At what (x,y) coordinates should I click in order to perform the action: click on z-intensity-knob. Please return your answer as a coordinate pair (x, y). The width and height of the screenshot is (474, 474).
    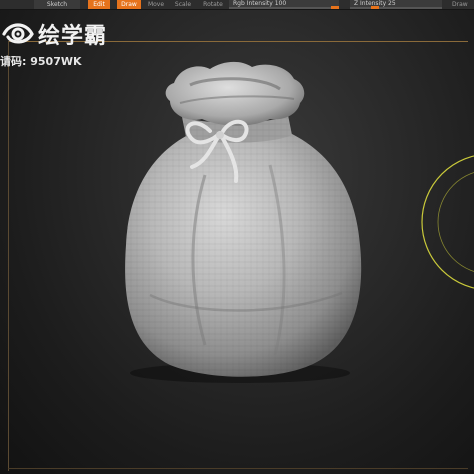
    Looking at the image, I should click on (375, 7).